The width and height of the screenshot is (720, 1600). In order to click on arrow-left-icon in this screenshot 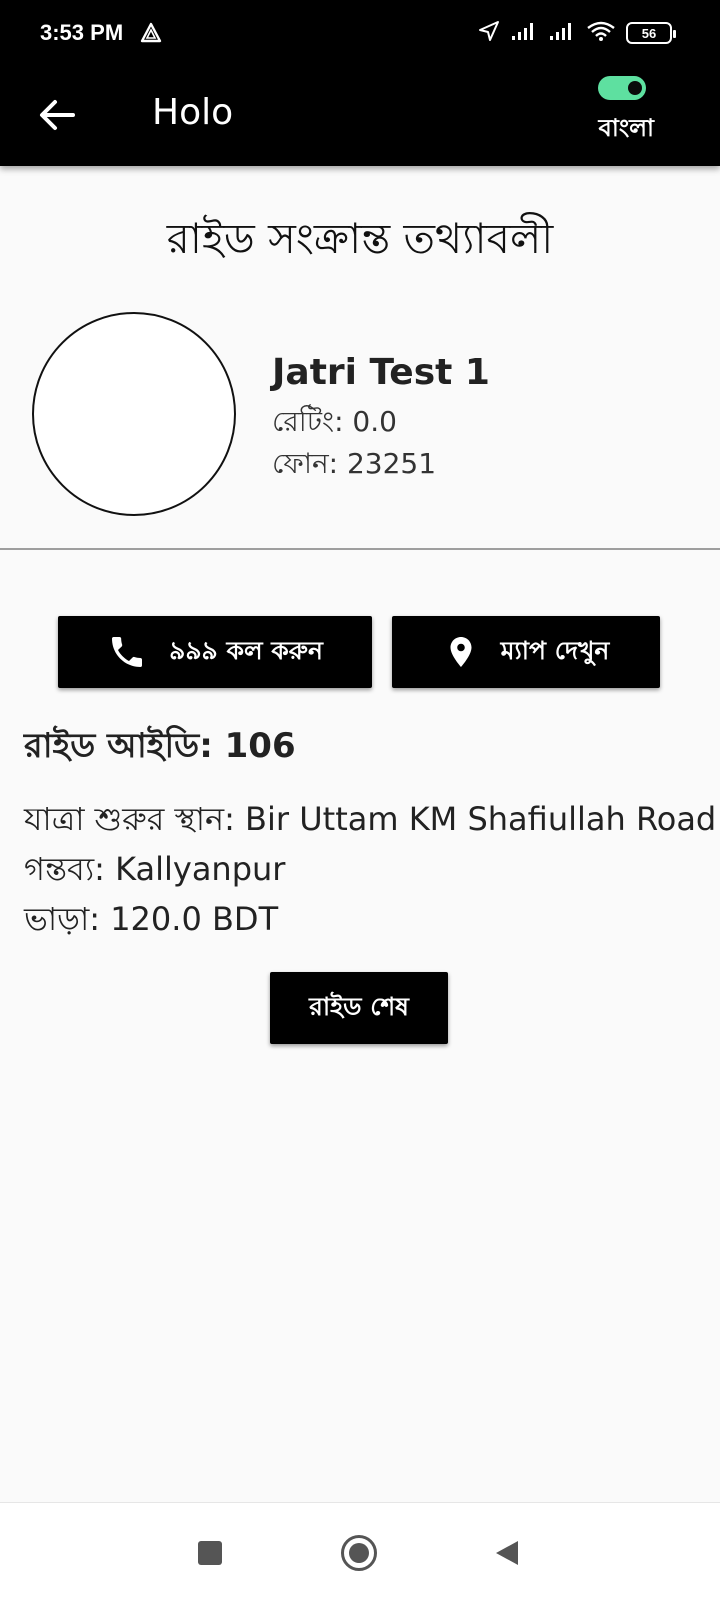, I will do `click(57, 115)`.